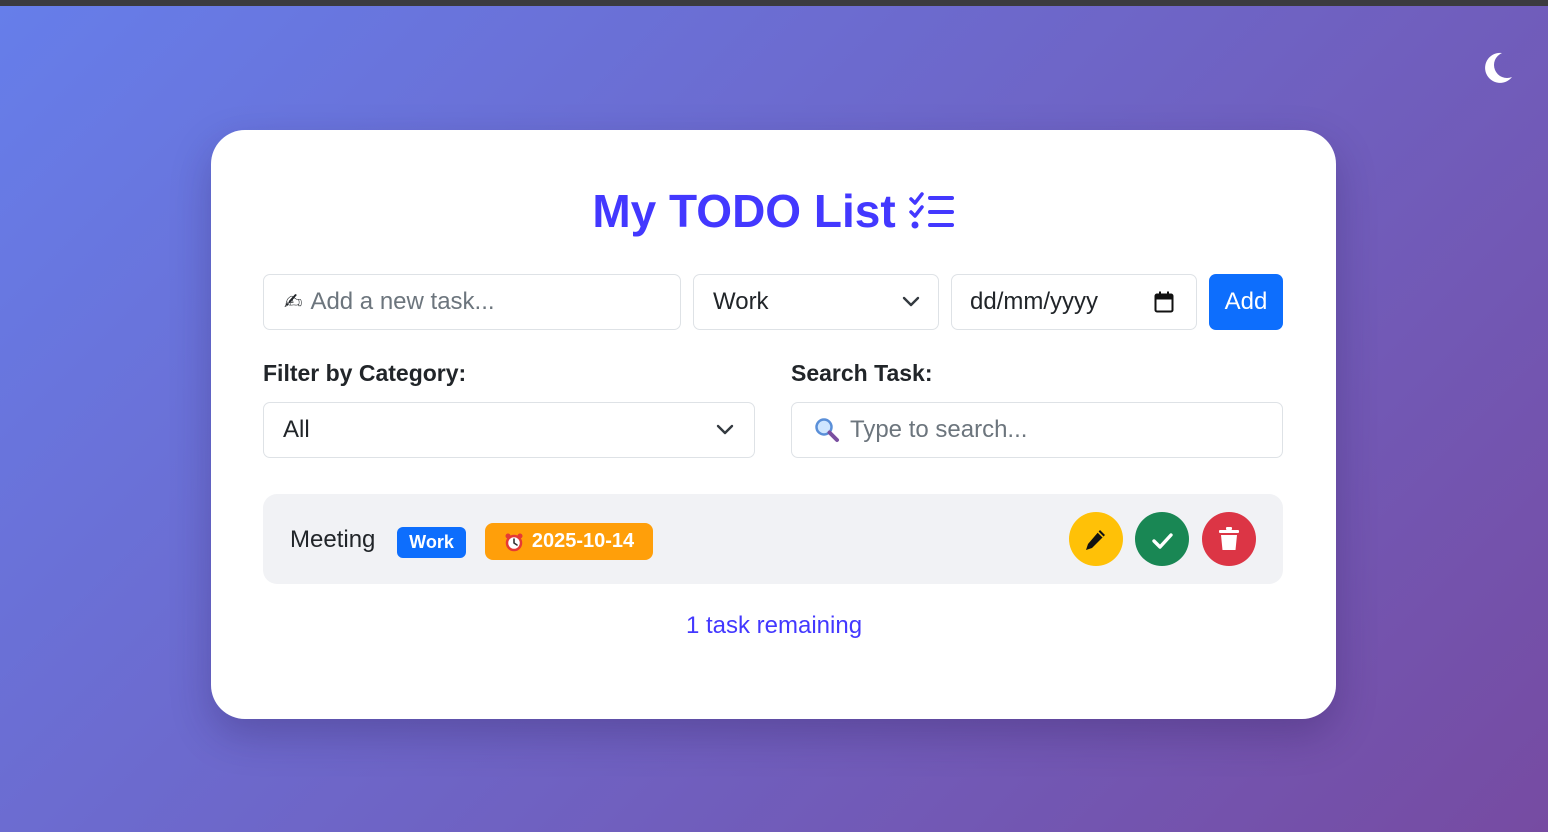  I want to click on delete-task-button, so click(1229, 539).